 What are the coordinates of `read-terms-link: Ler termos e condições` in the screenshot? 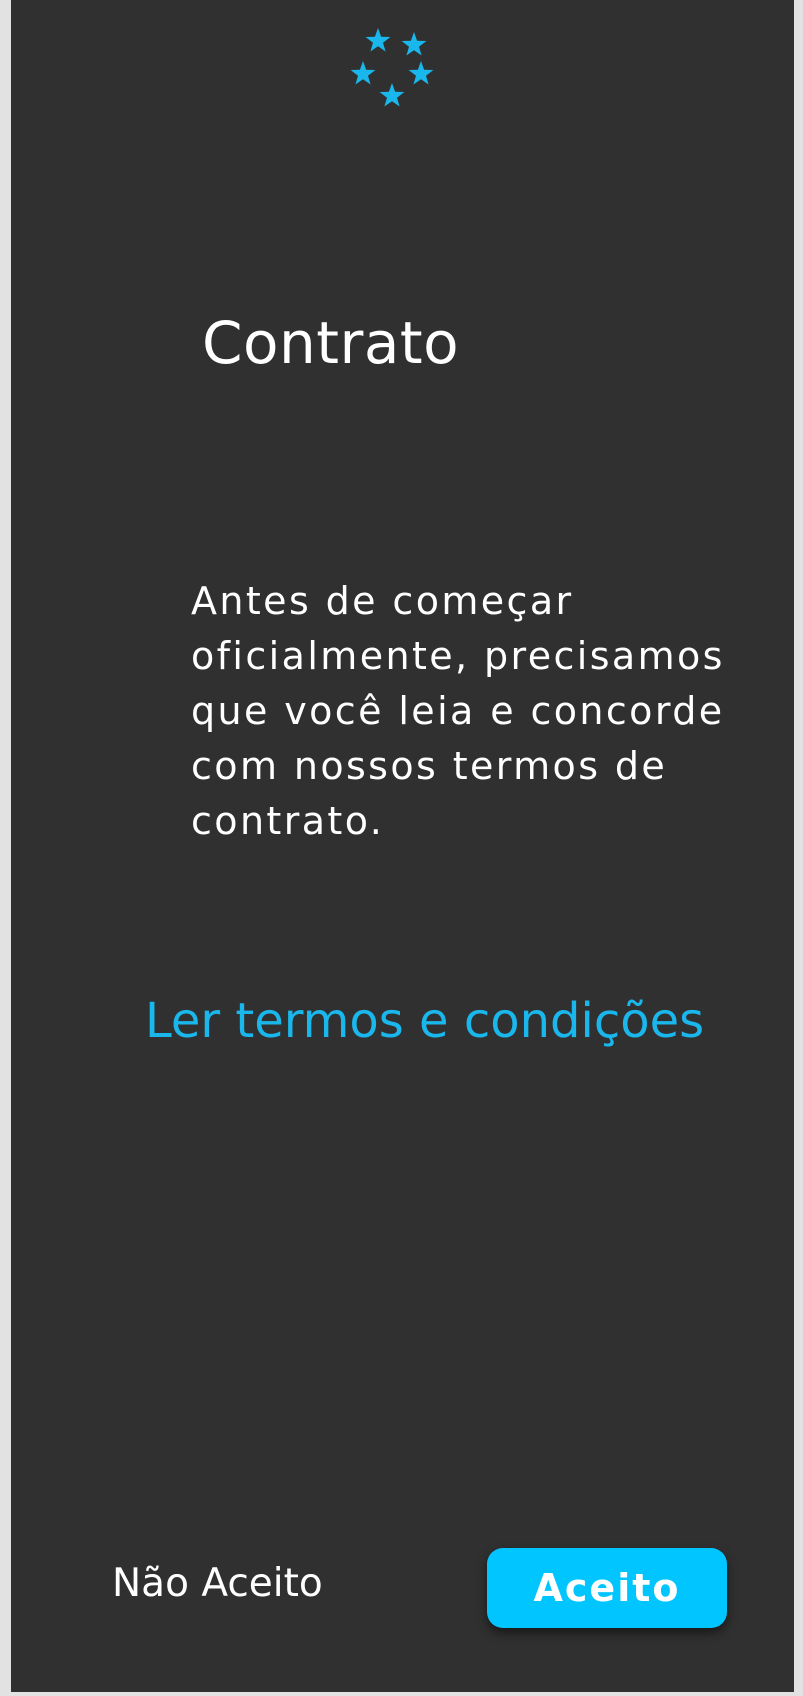 It's located at (424, 1021).